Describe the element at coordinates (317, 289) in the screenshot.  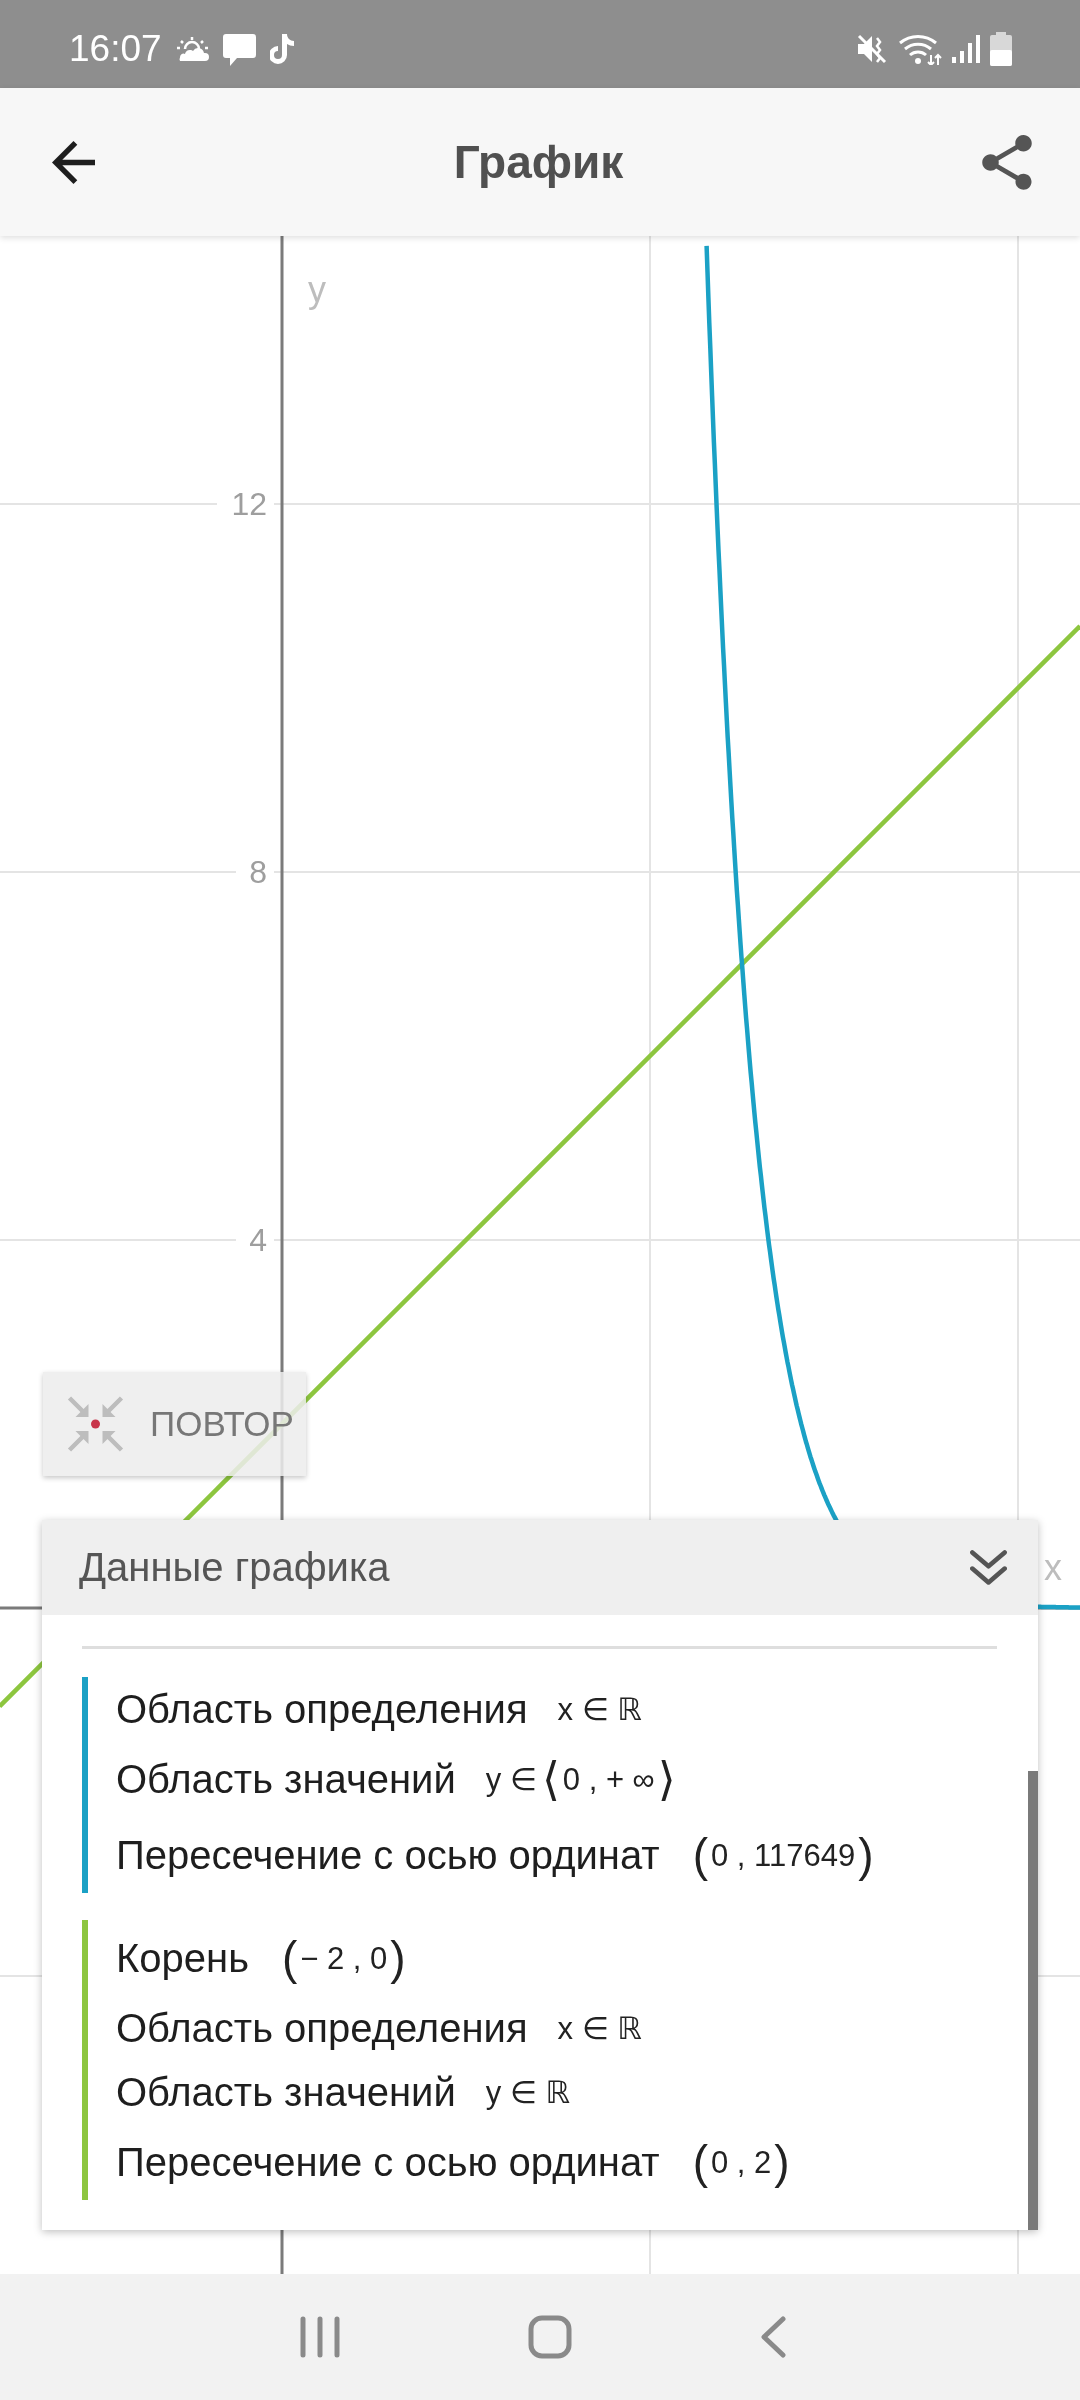
I see `axis-label: y` at that location.